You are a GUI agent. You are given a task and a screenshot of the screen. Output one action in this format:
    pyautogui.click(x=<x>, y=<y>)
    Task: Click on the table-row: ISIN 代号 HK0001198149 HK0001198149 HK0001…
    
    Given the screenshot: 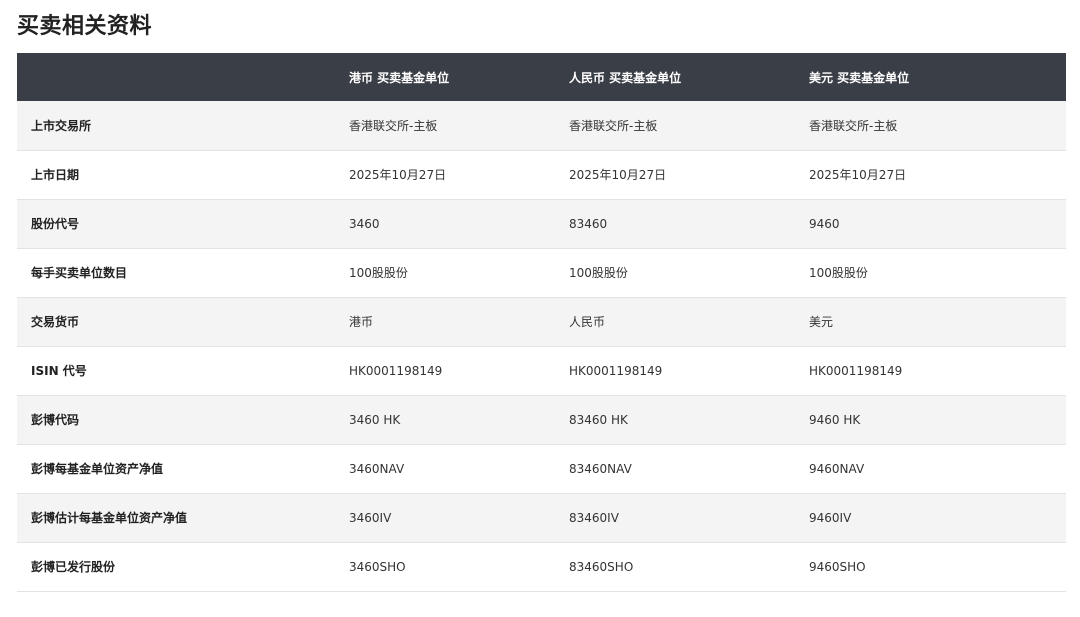 What is the action you would take?
    pyautogui.click(x=541, y=370)
    